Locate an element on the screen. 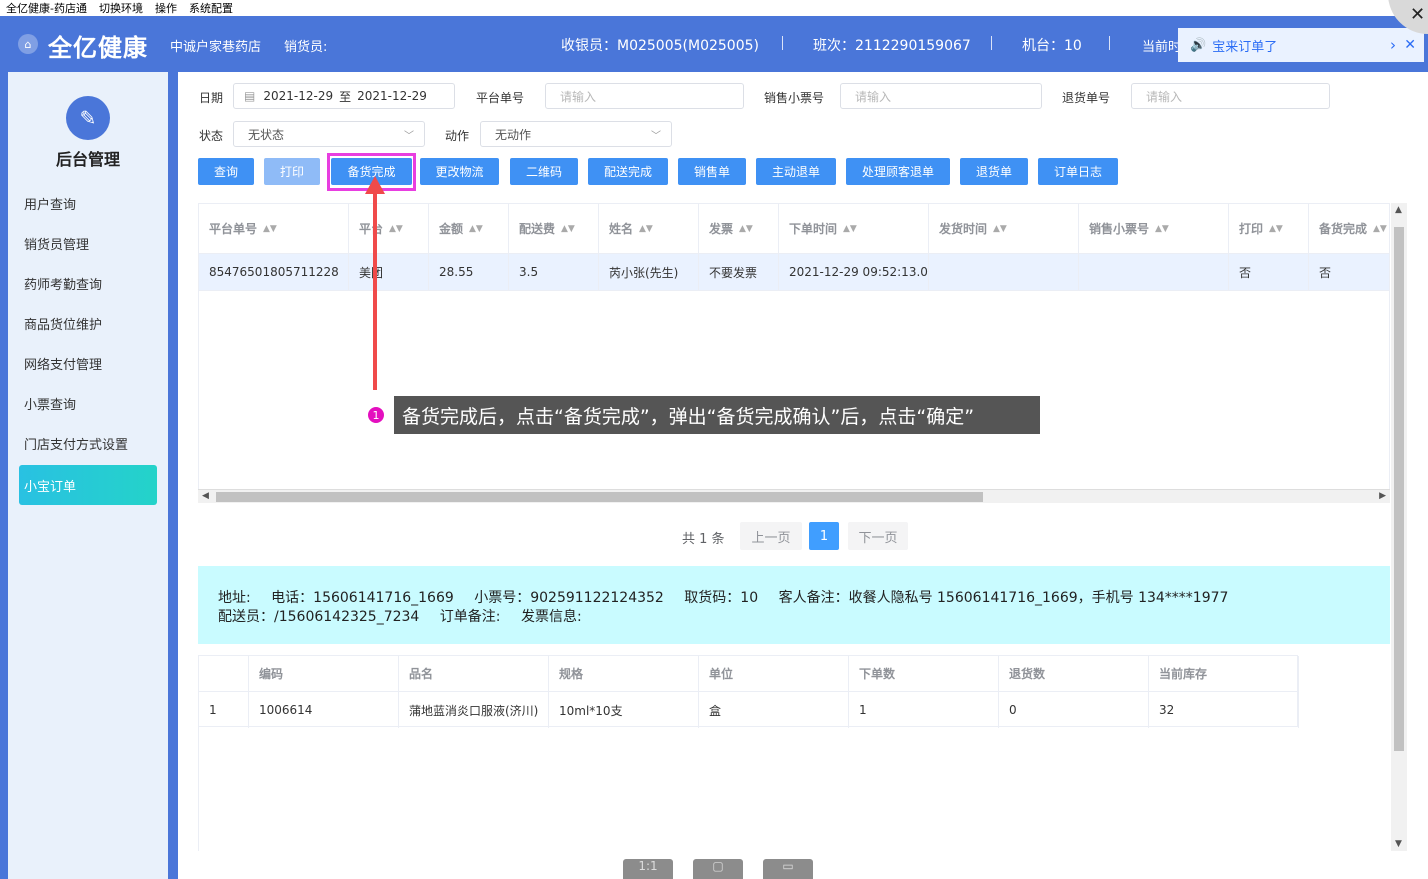 This screenshot has height=879, width=1428. col-ship-time: 发货时间 ▲▼ is located at coordinates (1004, 229).